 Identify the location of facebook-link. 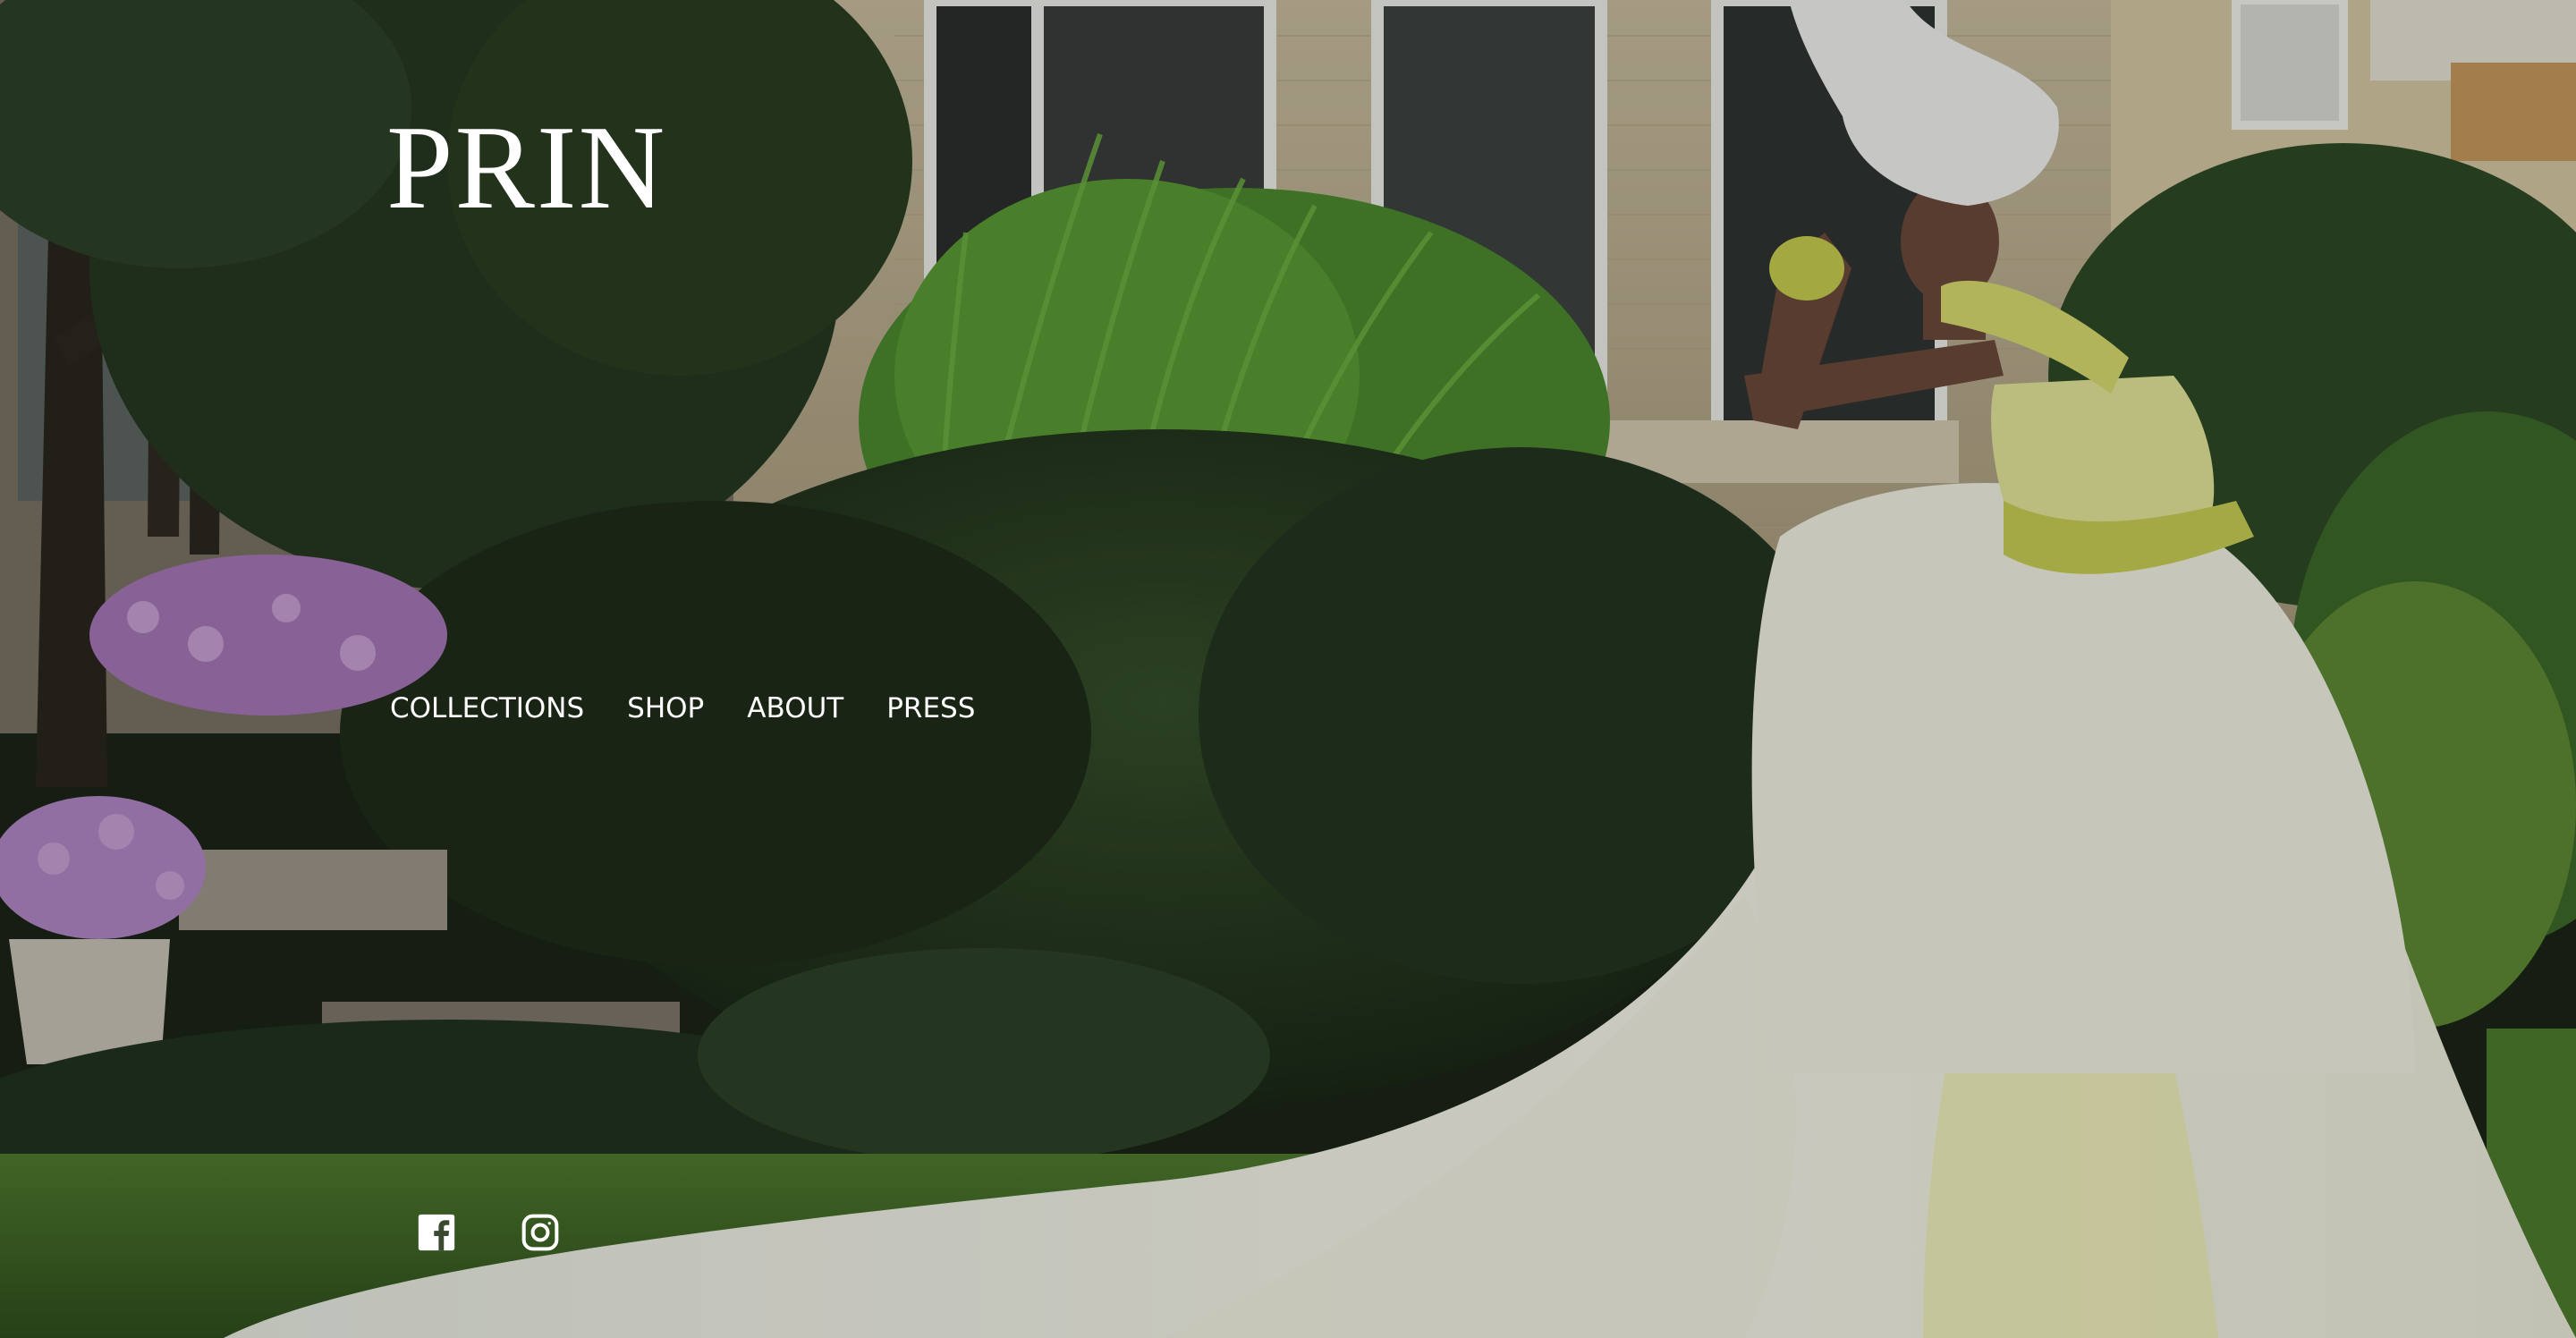
(436, 1232).